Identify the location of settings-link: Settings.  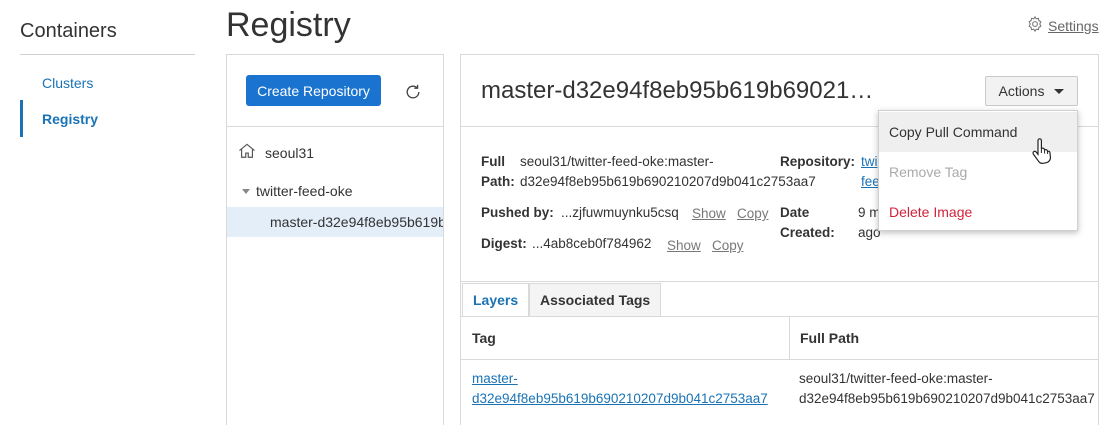
(1062, 25).